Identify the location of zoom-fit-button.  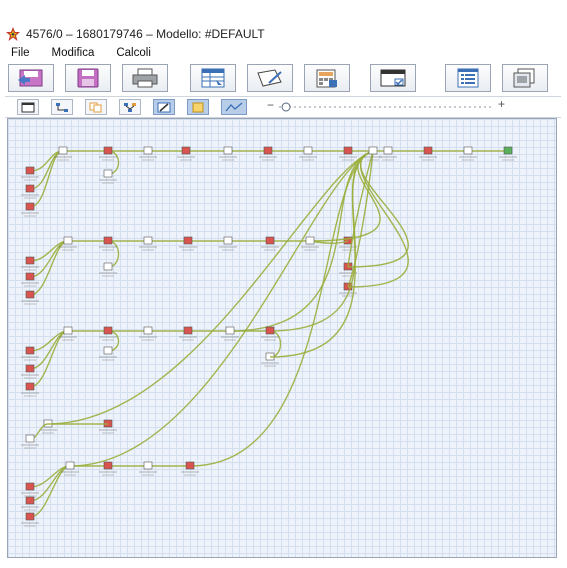
(234, 107).